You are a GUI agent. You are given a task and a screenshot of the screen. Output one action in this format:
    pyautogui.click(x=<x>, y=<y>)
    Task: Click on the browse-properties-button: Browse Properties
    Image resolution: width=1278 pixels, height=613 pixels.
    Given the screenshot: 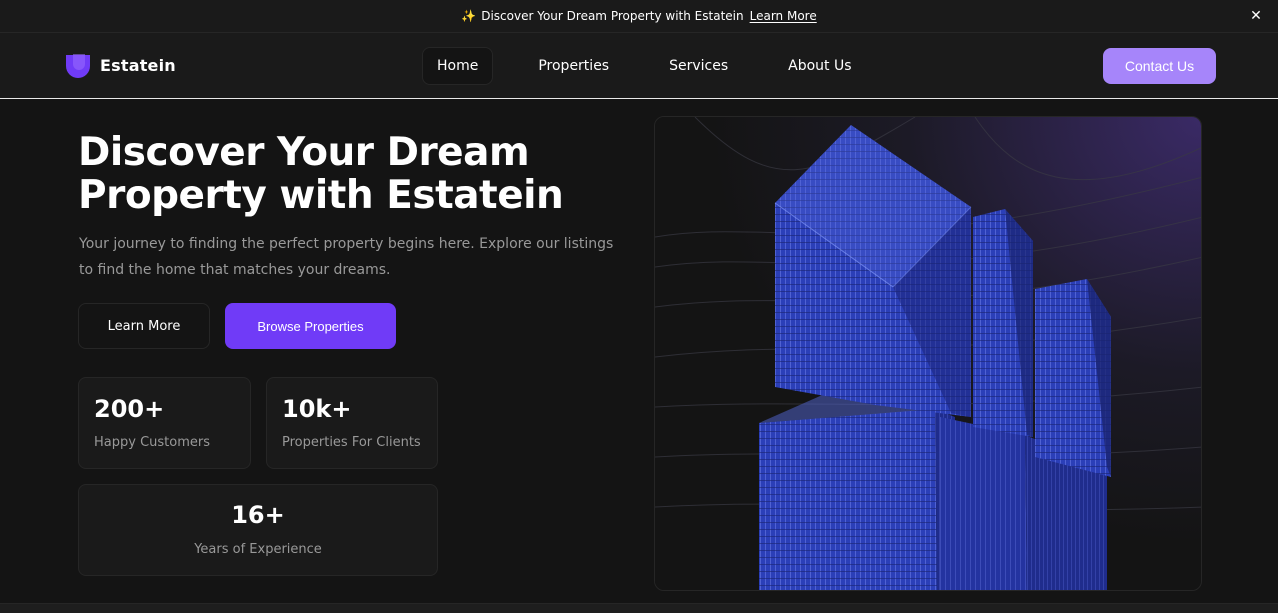 What is the action you would take?
    pyautogui.click(x=310, y=326)
    